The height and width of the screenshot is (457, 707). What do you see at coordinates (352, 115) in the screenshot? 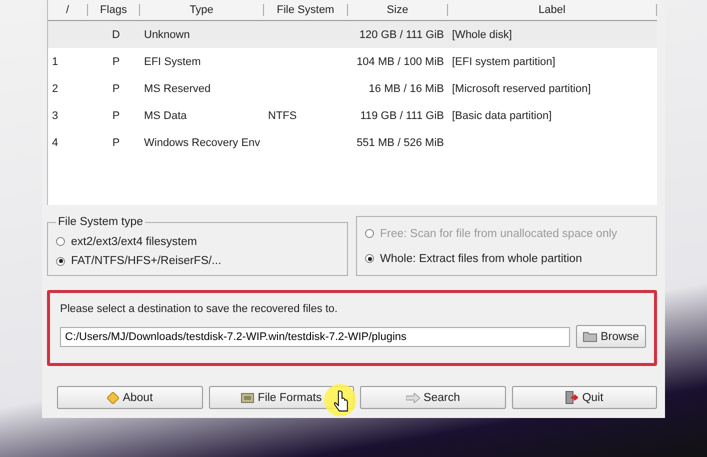
I see `table-row: 3 P MS Data NTFS 119 GB / 111 GiB [Basic data partition]` at bounding box center [352, 115].